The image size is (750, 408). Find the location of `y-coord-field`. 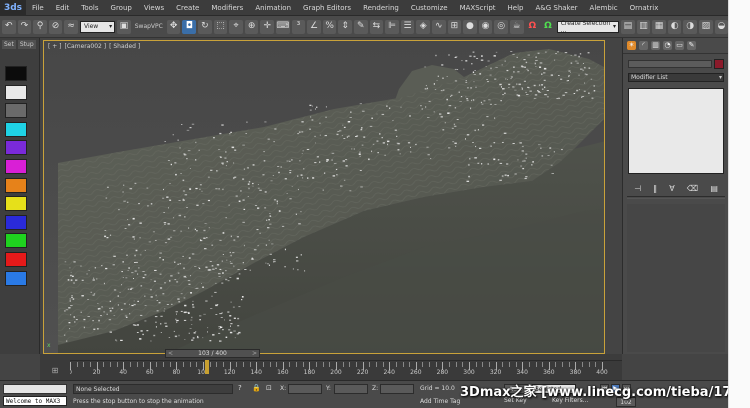

y-coord-field is located at coordinates (351, 389).